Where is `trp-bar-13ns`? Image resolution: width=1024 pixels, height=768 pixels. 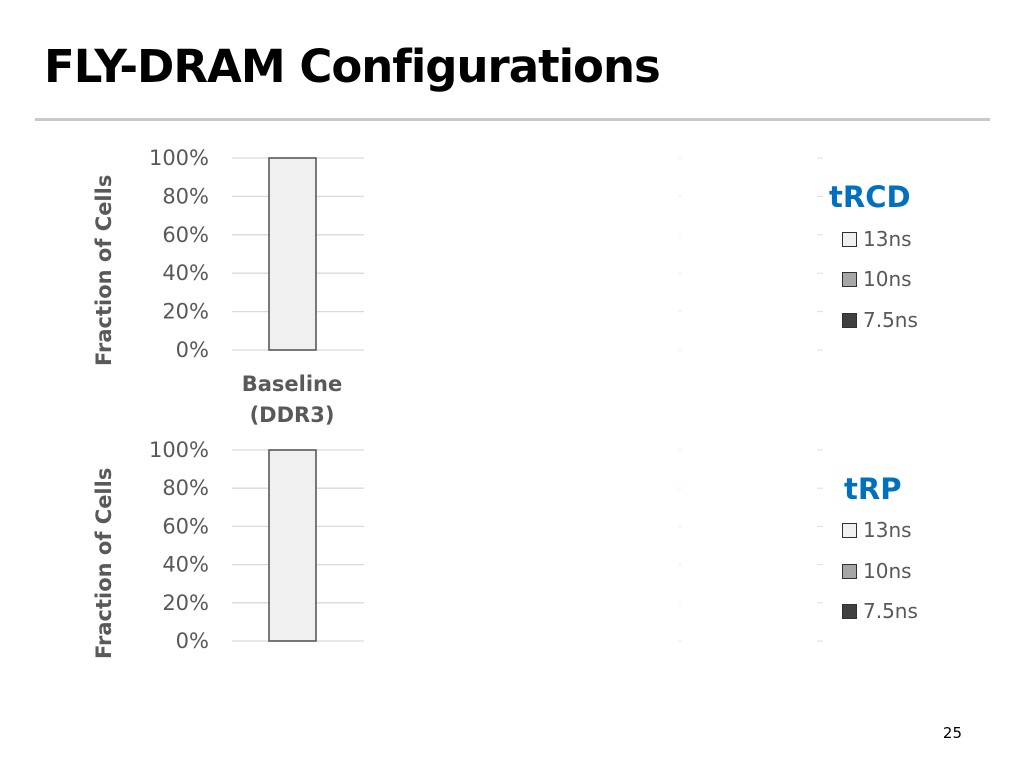 trp-bar-13ns is located at coordinates (292, 545).